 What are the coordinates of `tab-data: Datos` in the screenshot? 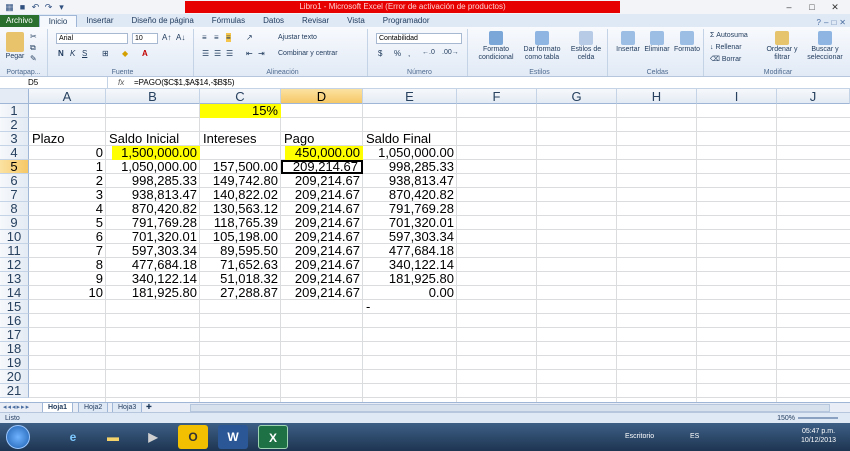 It's located at (273, 21).